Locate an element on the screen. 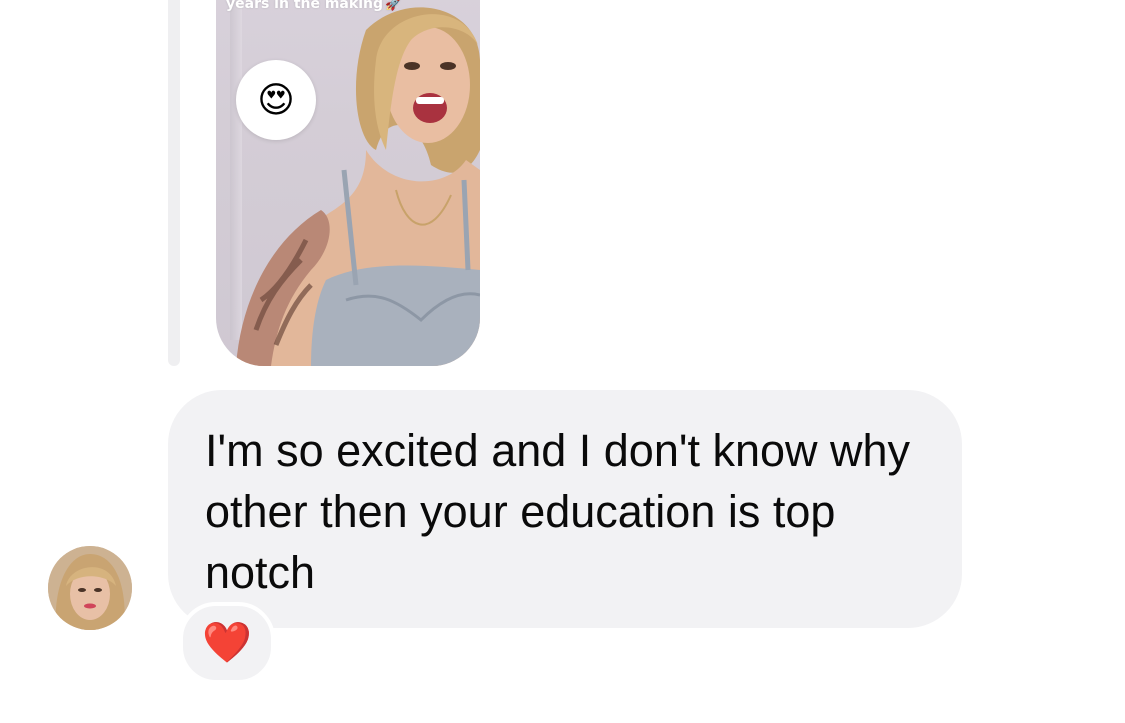 This screenshot has height=723, width=1125. avatar is located at coordinates (90, 588).